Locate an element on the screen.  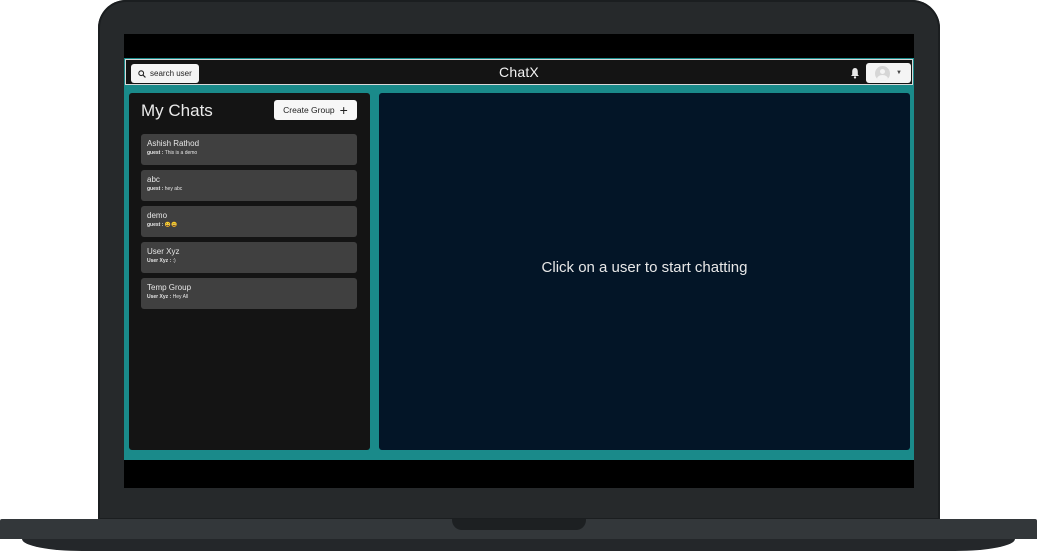
chat-message: hey abc is located at coordinates (173, 189).